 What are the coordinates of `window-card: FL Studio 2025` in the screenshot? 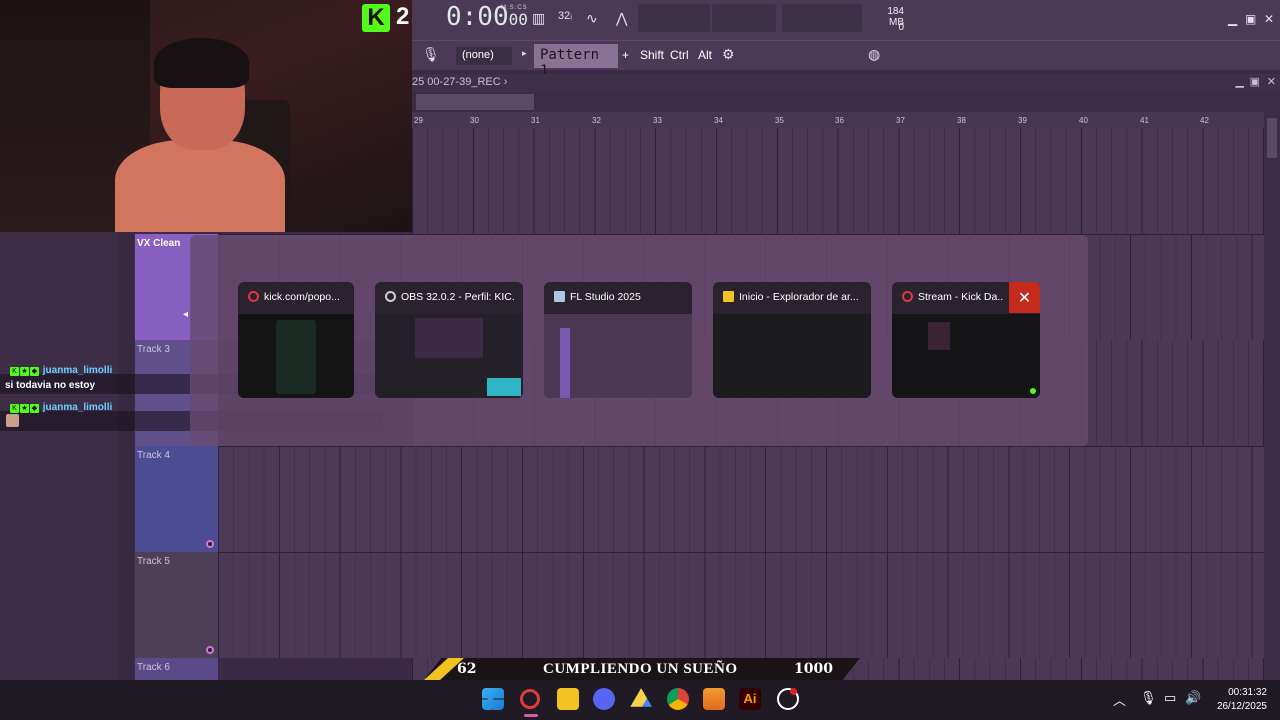 It's located at (618, 340).